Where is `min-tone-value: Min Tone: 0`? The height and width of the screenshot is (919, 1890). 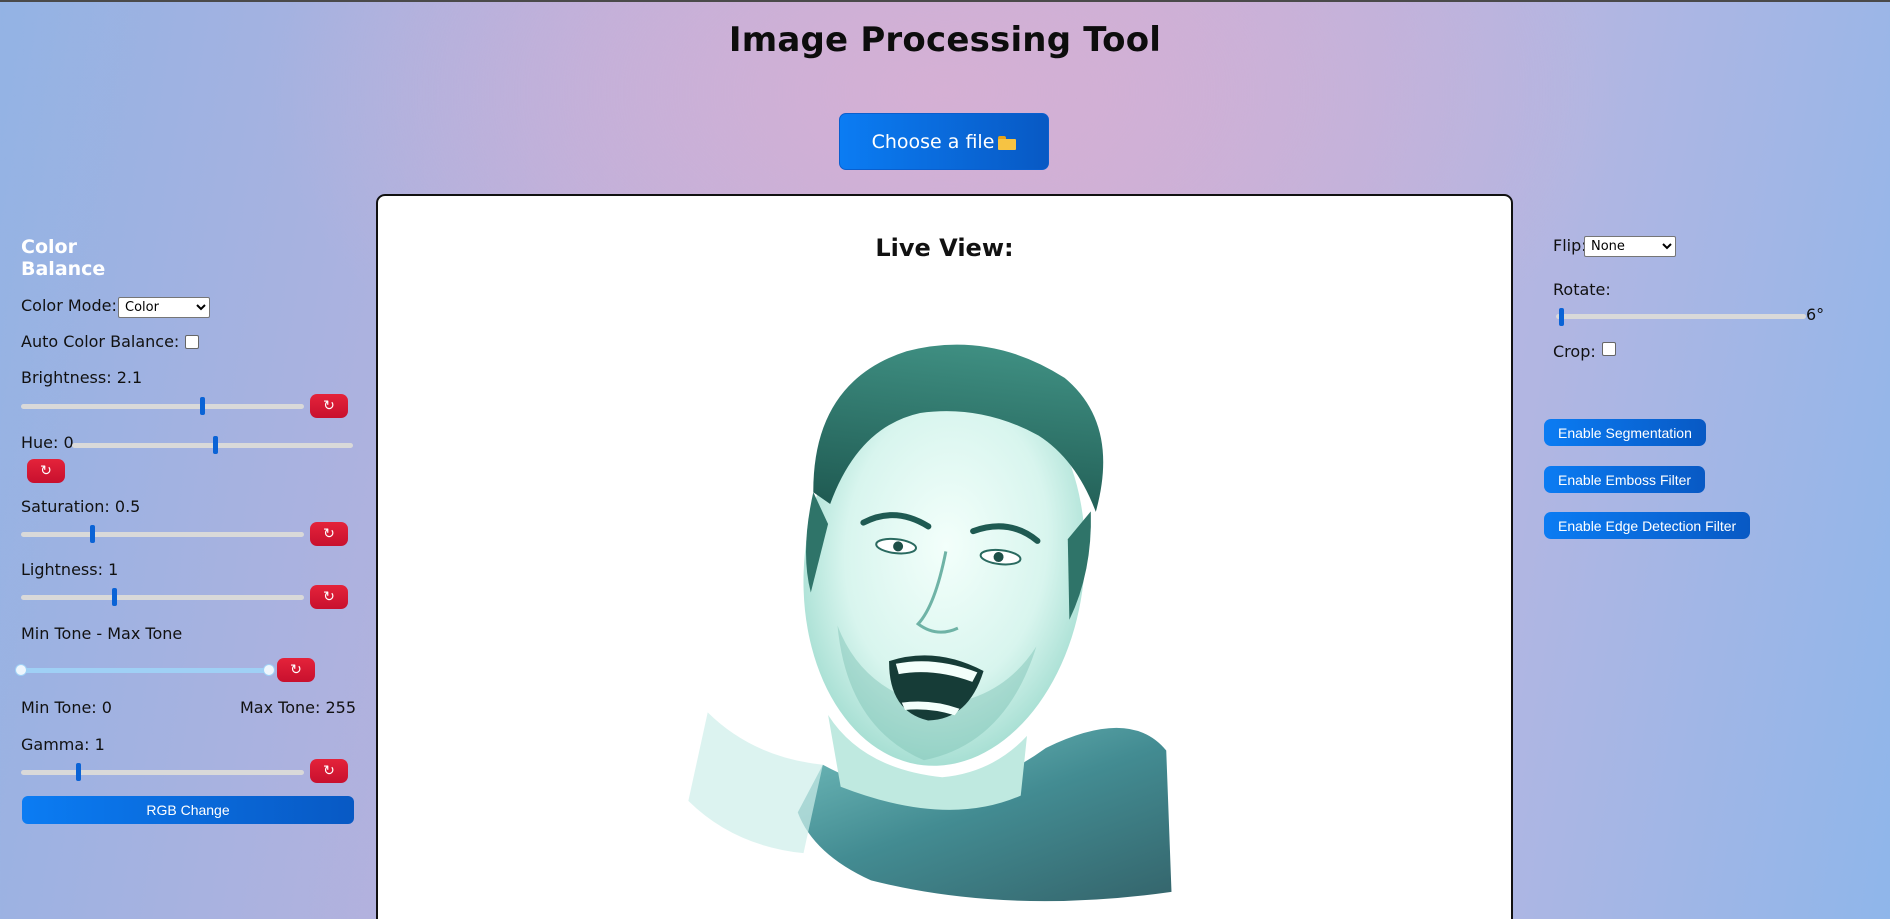 min-tone-value: Min Tone: 0 is located at coordinates (66, 707).